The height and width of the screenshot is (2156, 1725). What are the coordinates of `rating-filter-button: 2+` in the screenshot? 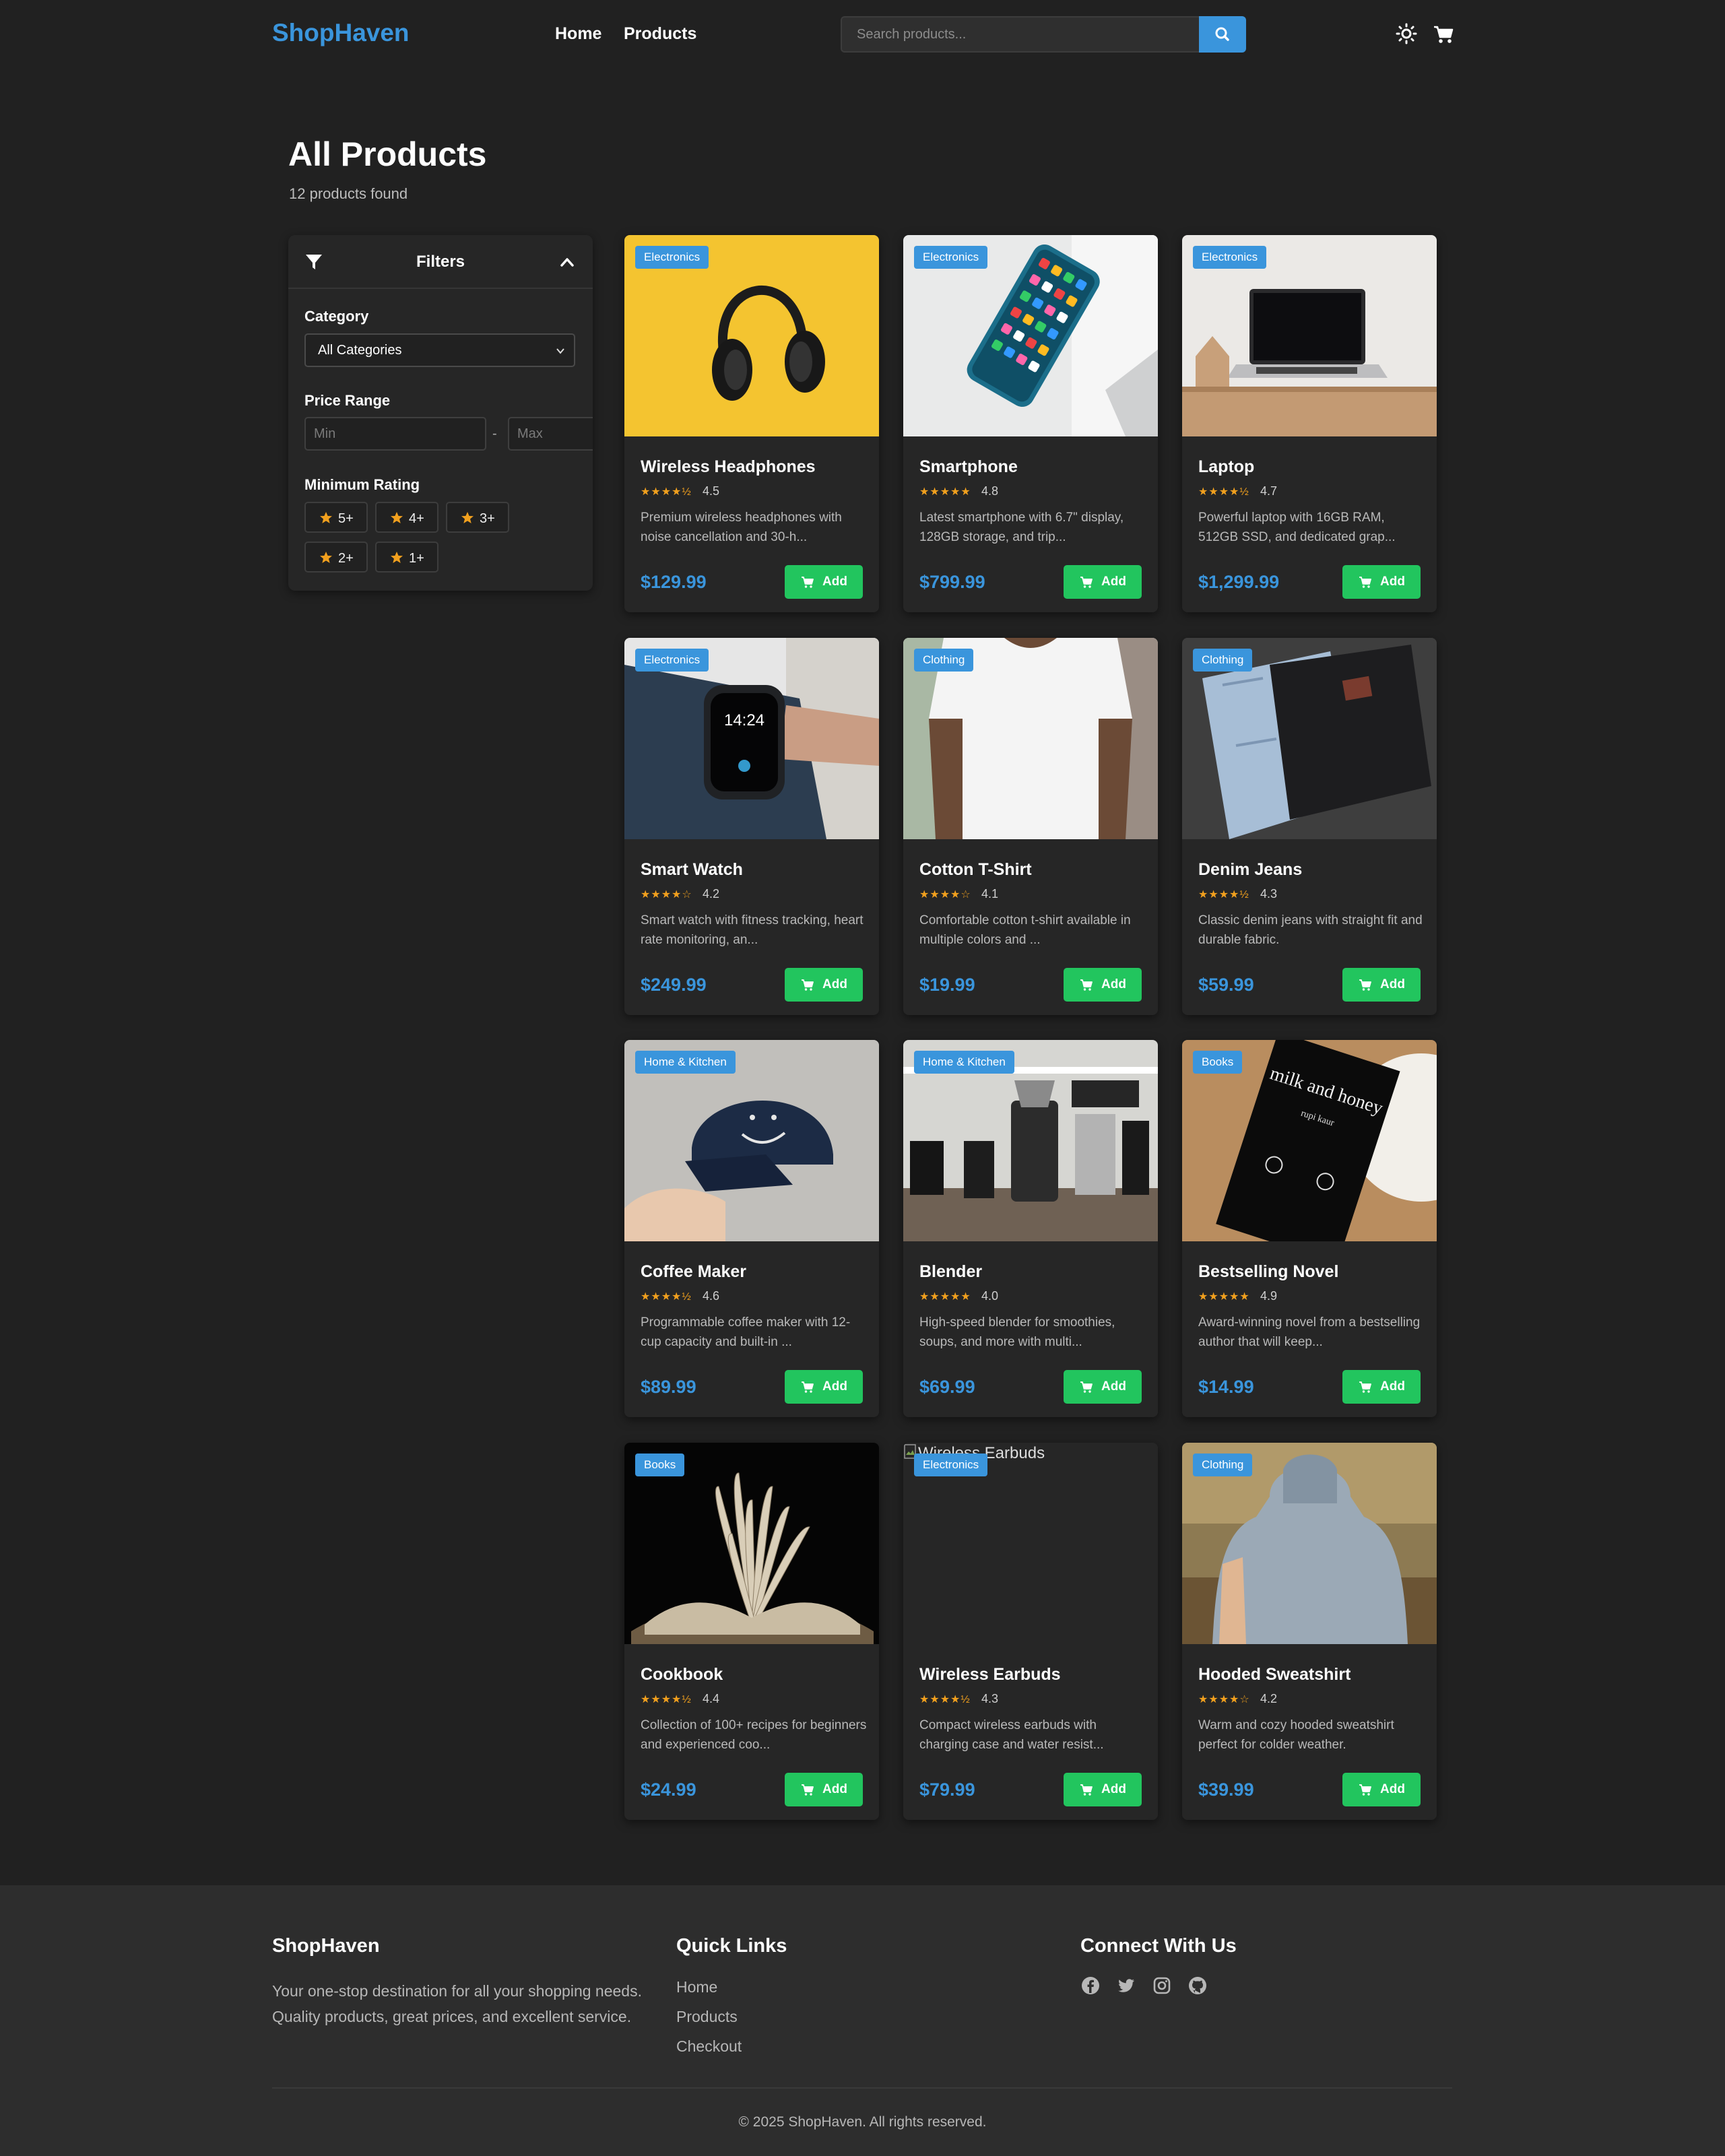 It's located at (336, 557).